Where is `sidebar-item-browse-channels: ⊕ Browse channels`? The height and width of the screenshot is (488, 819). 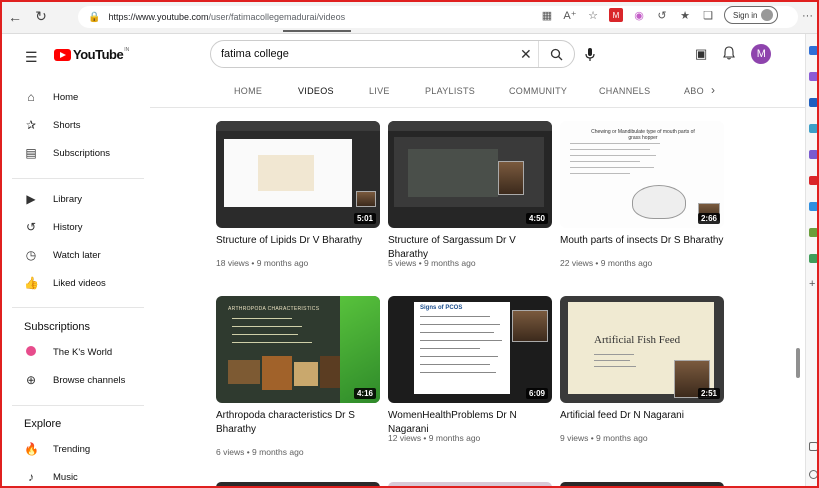 sidebar-item-browse-channels: ⊕ Browse channels is located at coordinates (72, 380).